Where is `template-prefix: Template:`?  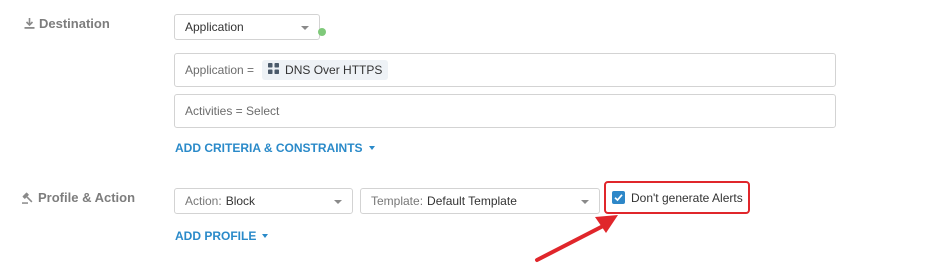 template-prefix: Template: is located at coordinates (397, 201).